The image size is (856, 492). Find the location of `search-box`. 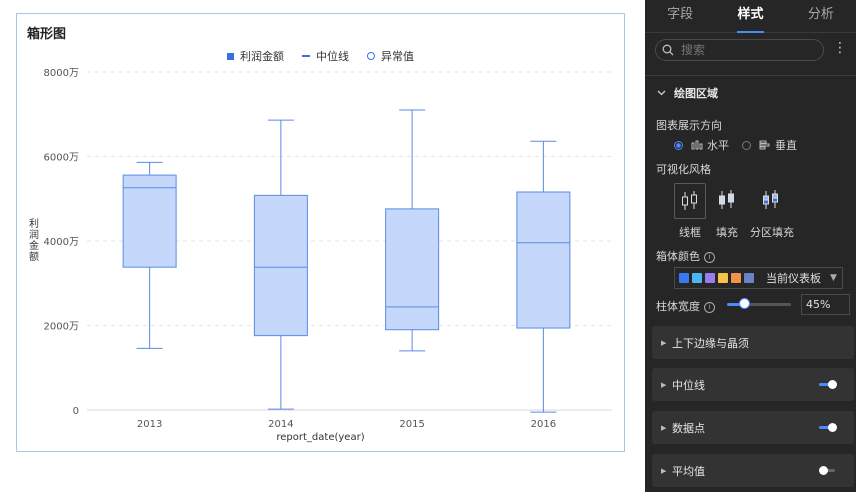

search-box is located at coordinates (739, 50).